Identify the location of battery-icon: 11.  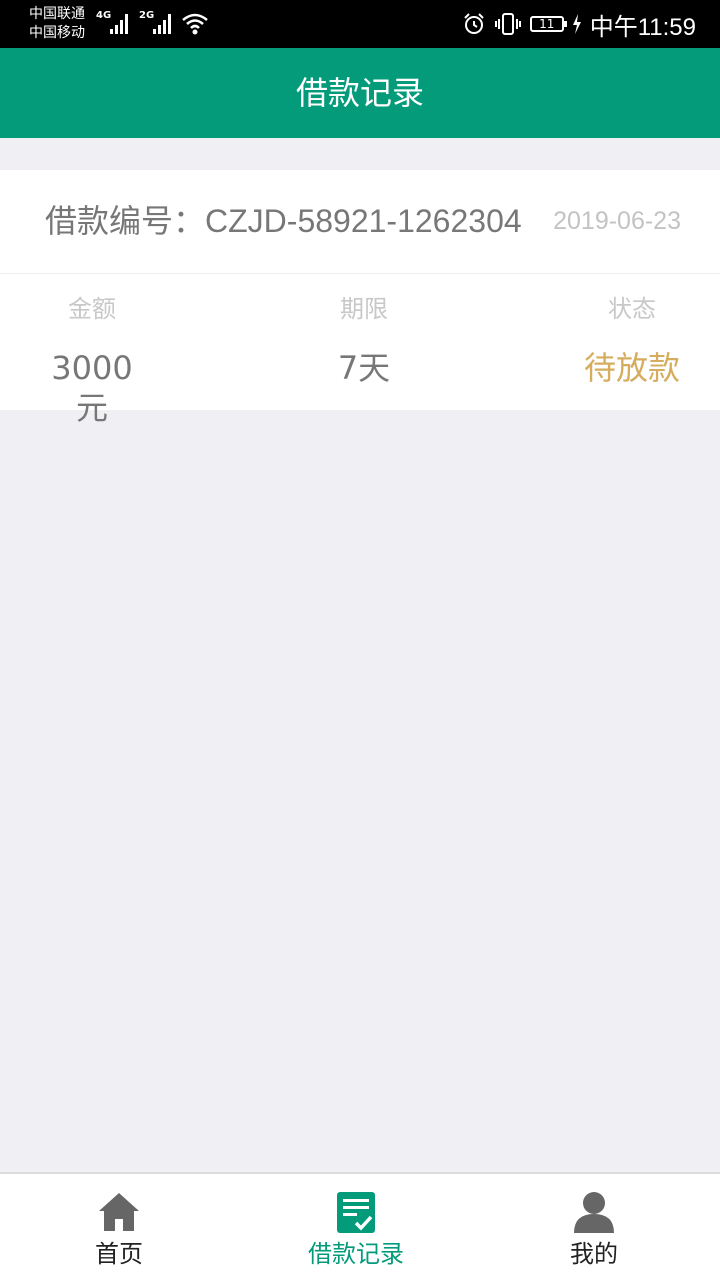
(548, 24).